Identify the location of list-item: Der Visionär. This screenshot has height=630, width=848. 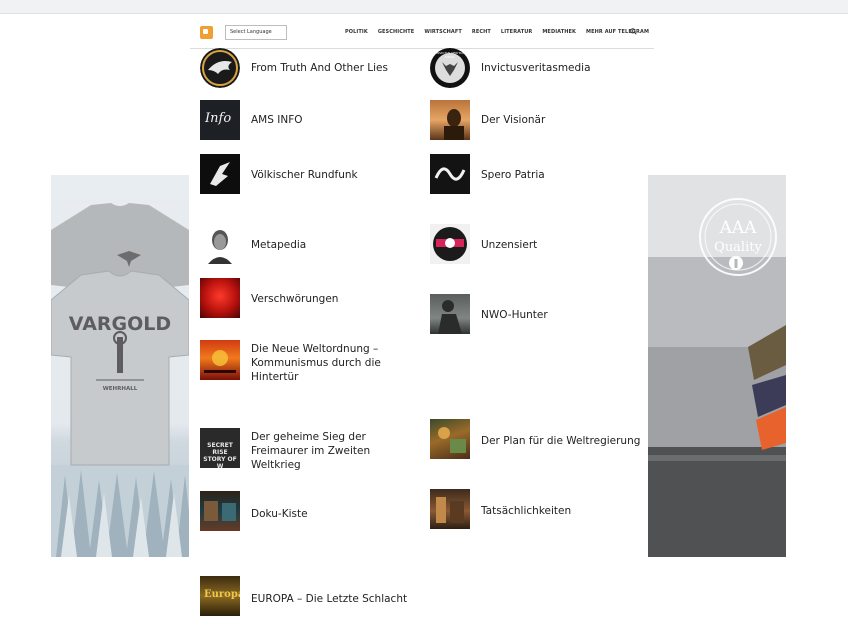
(535, 120).